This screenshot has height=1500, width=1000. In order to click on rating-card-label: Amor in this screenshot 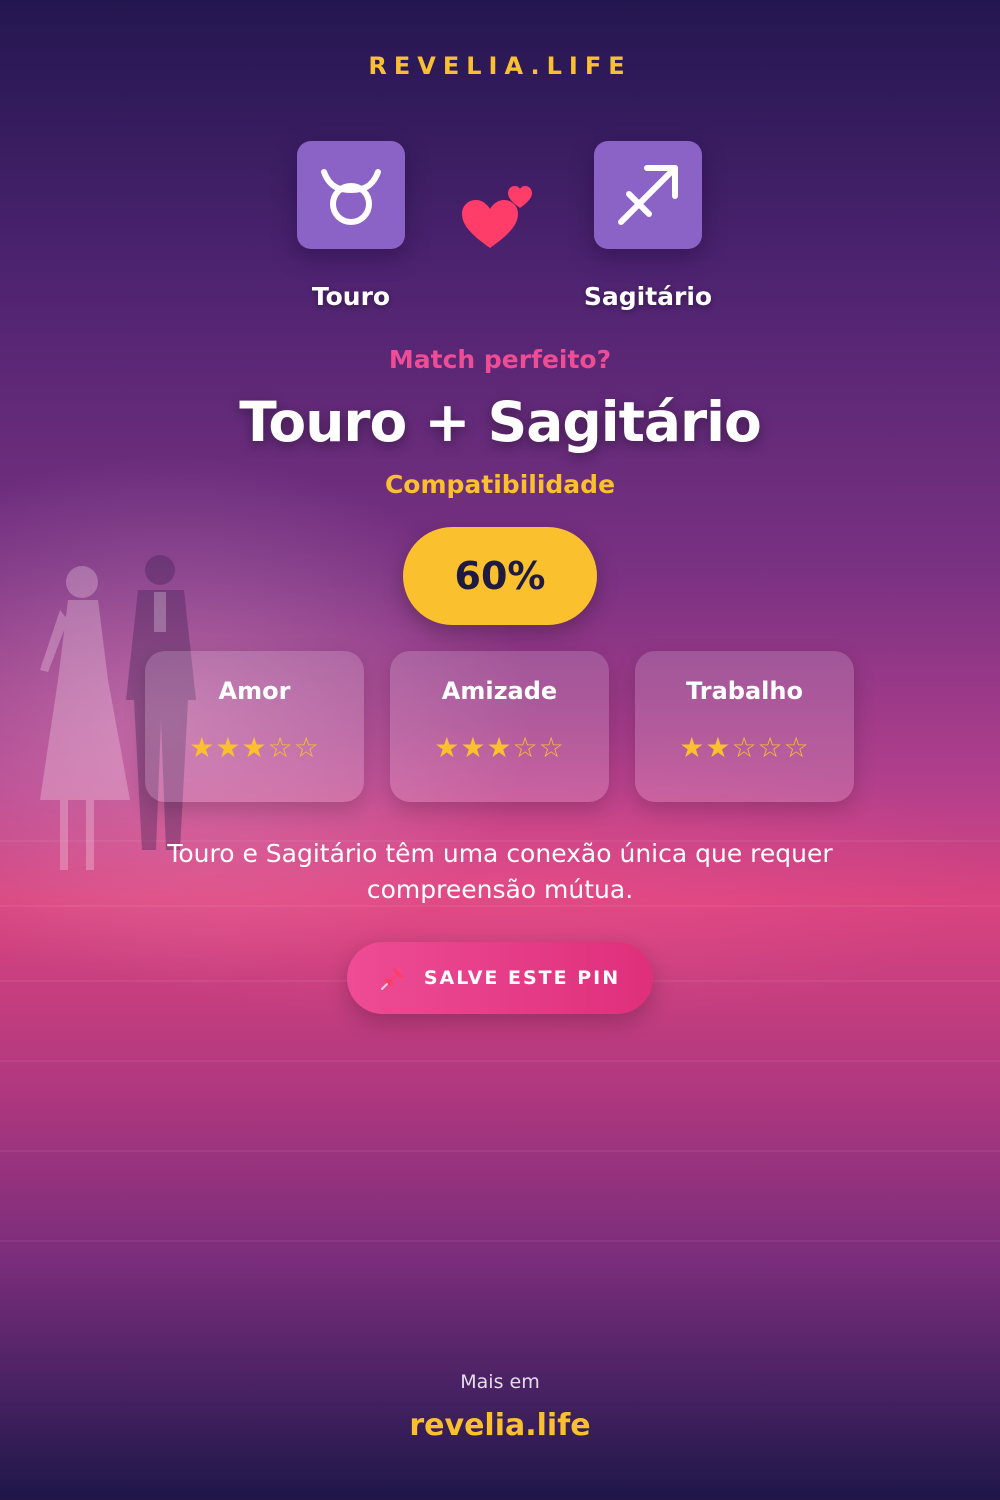, I will do `click(254, 691)`.